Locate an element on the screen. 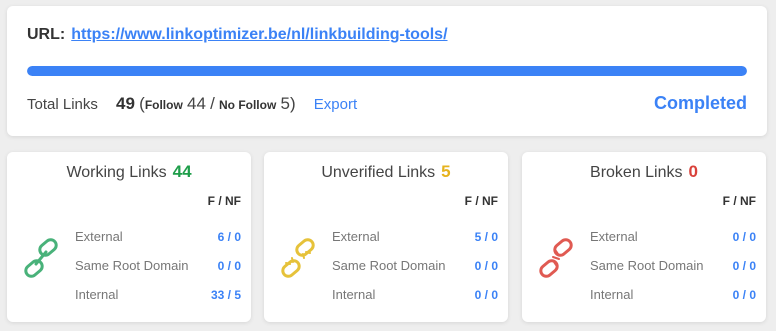 The image size is (776, 331). broken-links-title: Broken Links 0 is located at coordinates (644, 172).